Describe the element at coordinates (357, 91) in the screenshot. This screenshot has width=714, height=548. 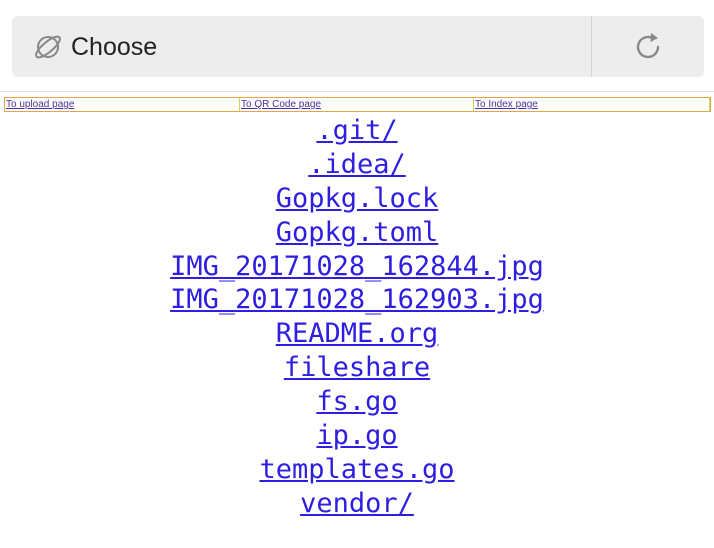
I see `header-divider` at that location.